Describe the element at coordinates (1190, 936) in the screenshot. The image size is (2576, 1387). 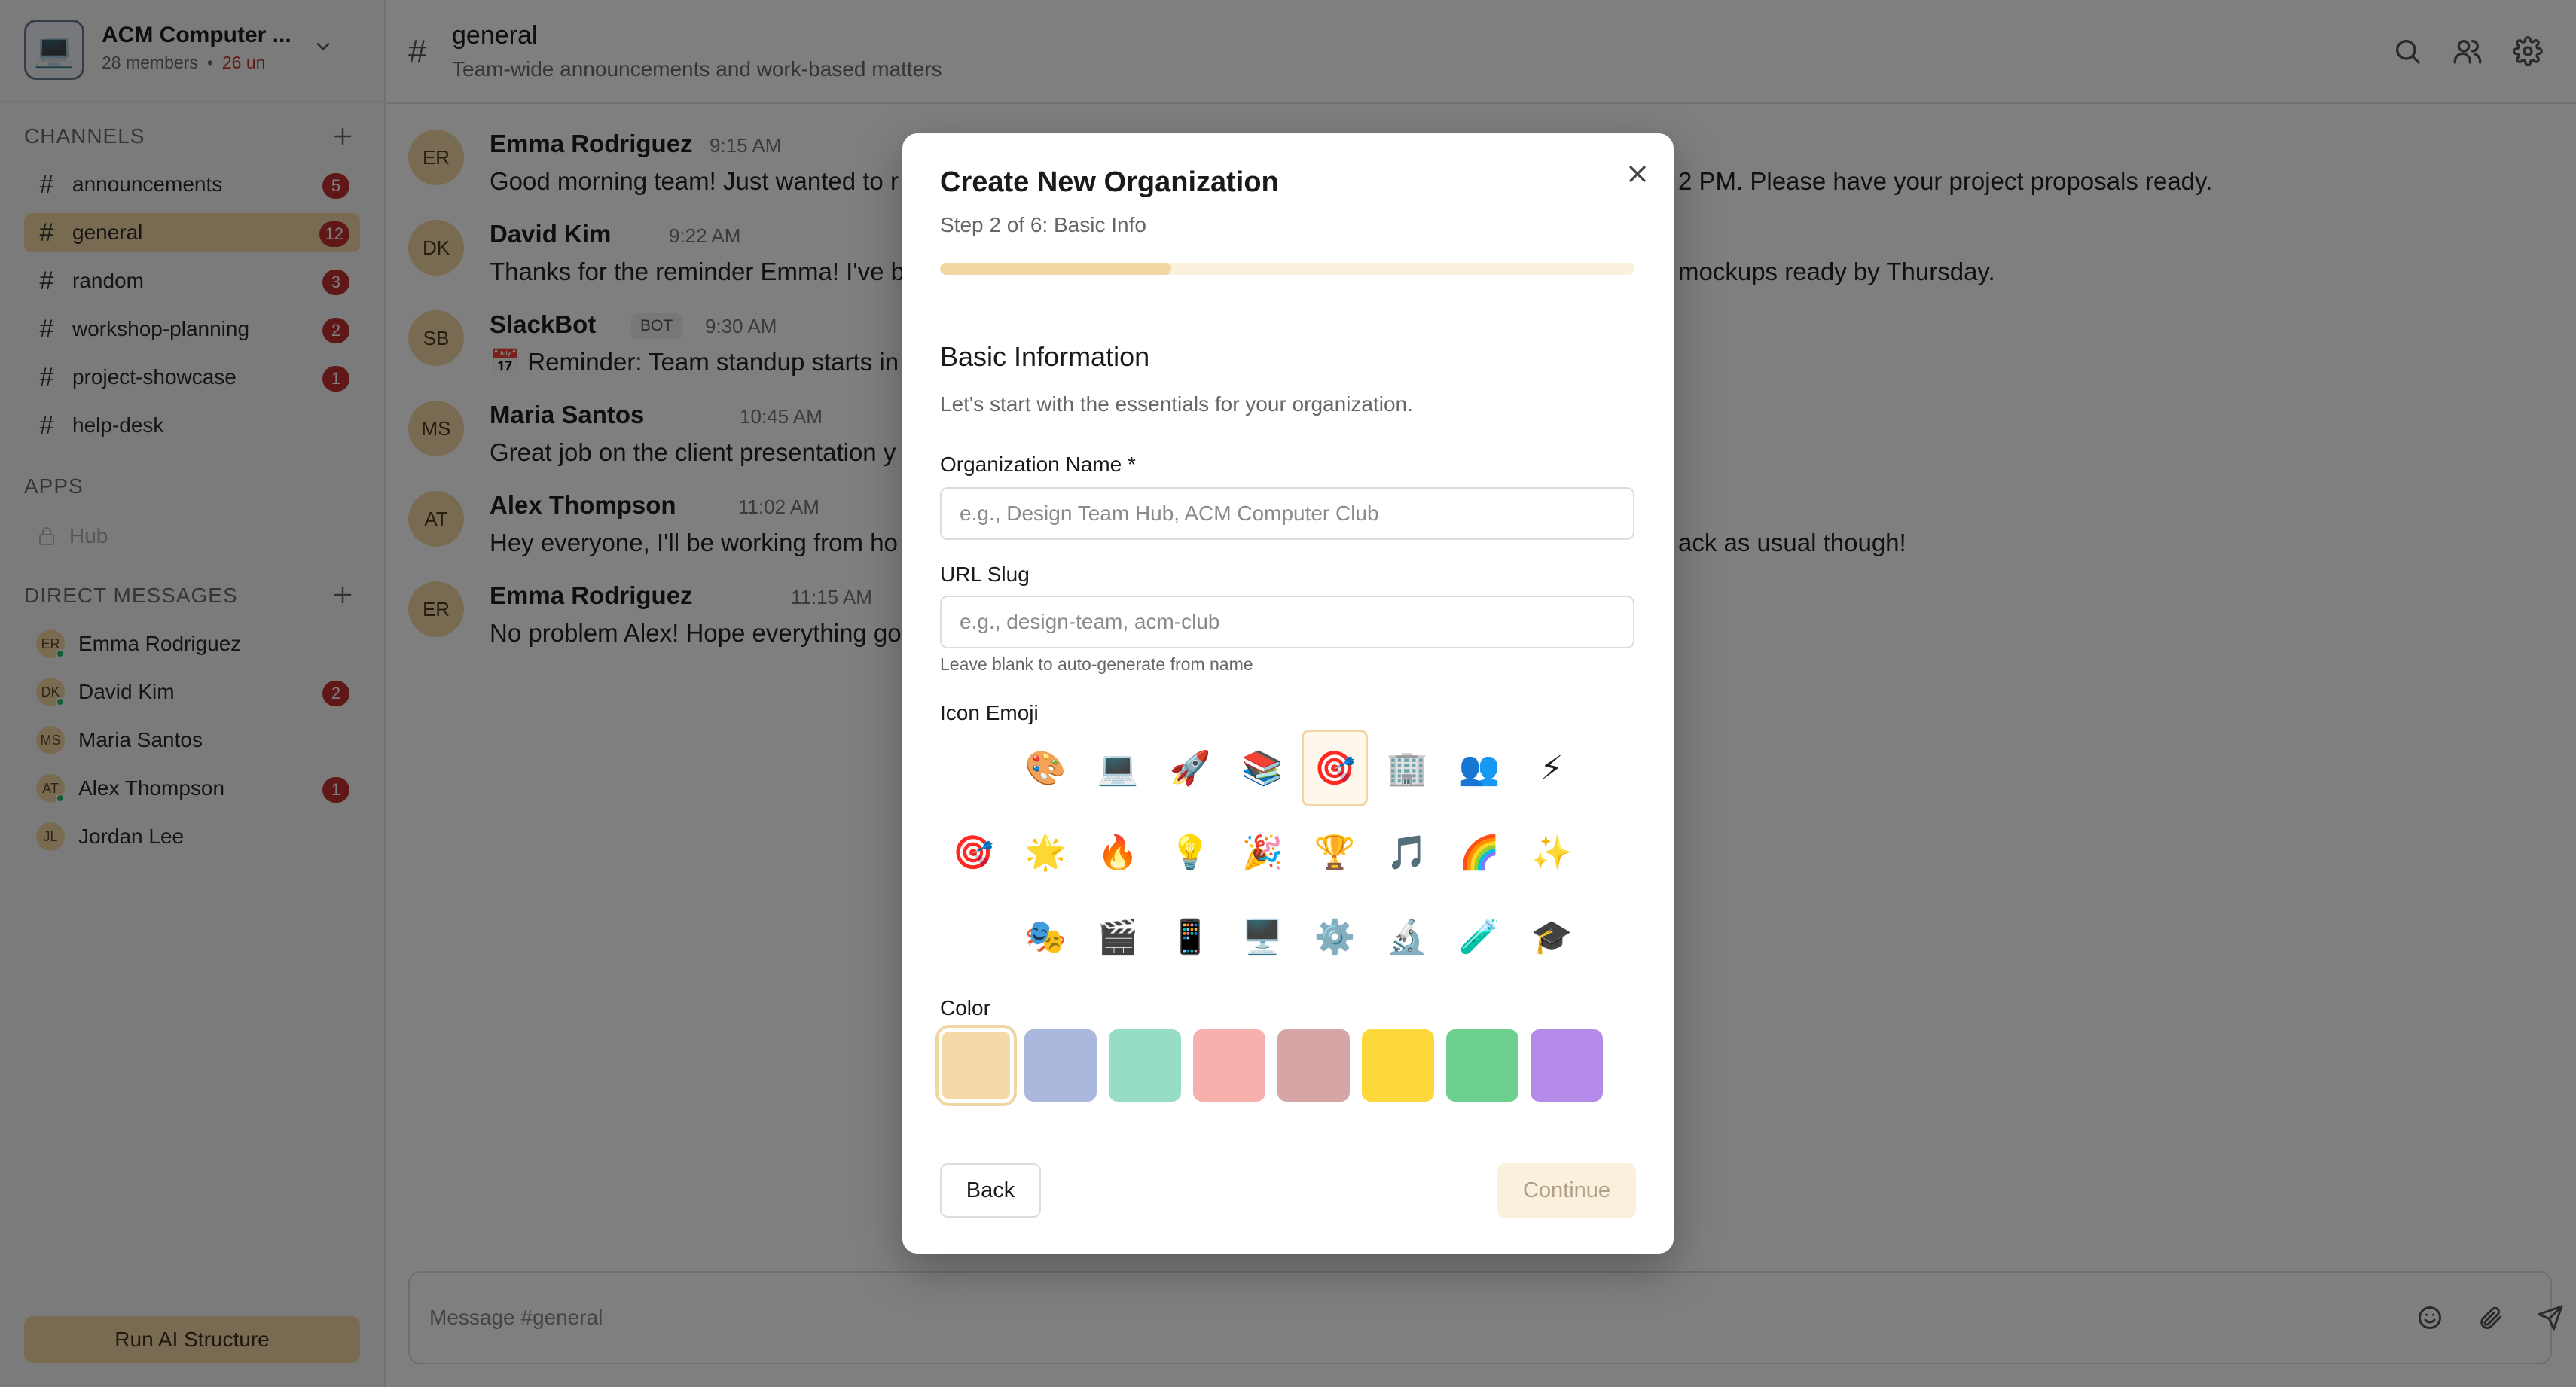
I see `emoji-option: 📱` at that location.